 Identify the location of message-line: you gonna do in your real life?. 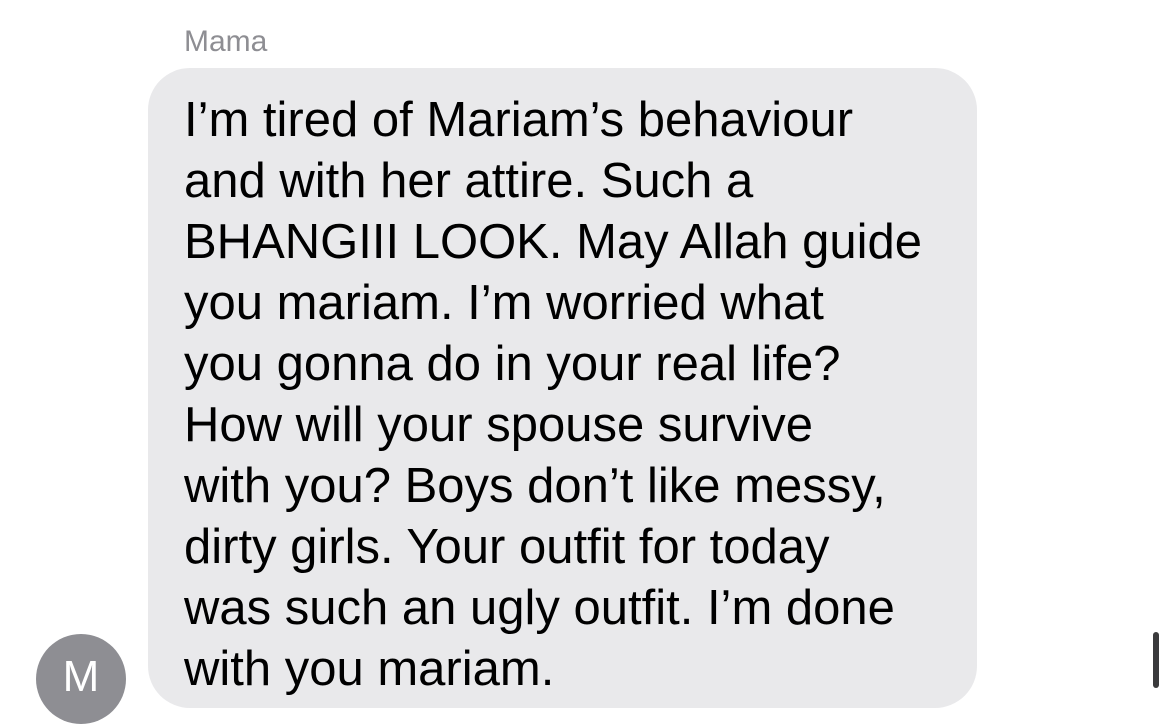
(512, 364).